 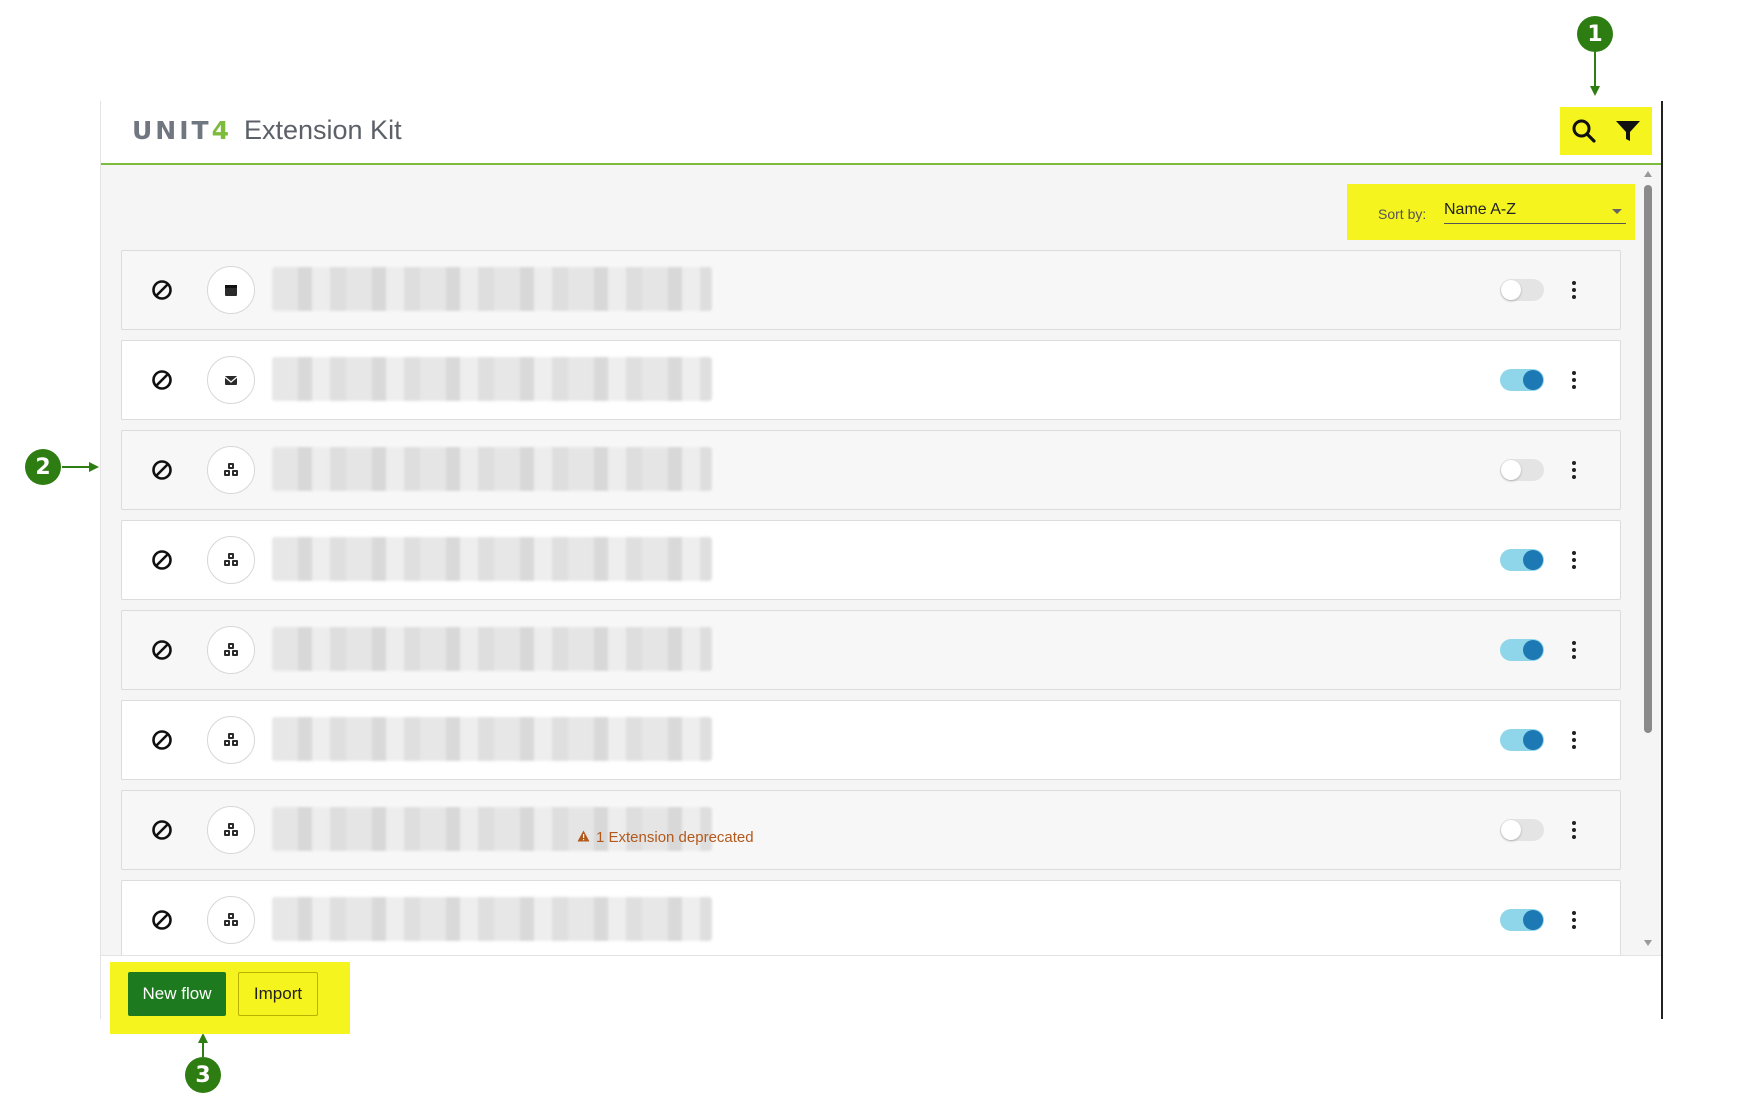 I want to click on calendar-icon, so click(x=231, y=290).